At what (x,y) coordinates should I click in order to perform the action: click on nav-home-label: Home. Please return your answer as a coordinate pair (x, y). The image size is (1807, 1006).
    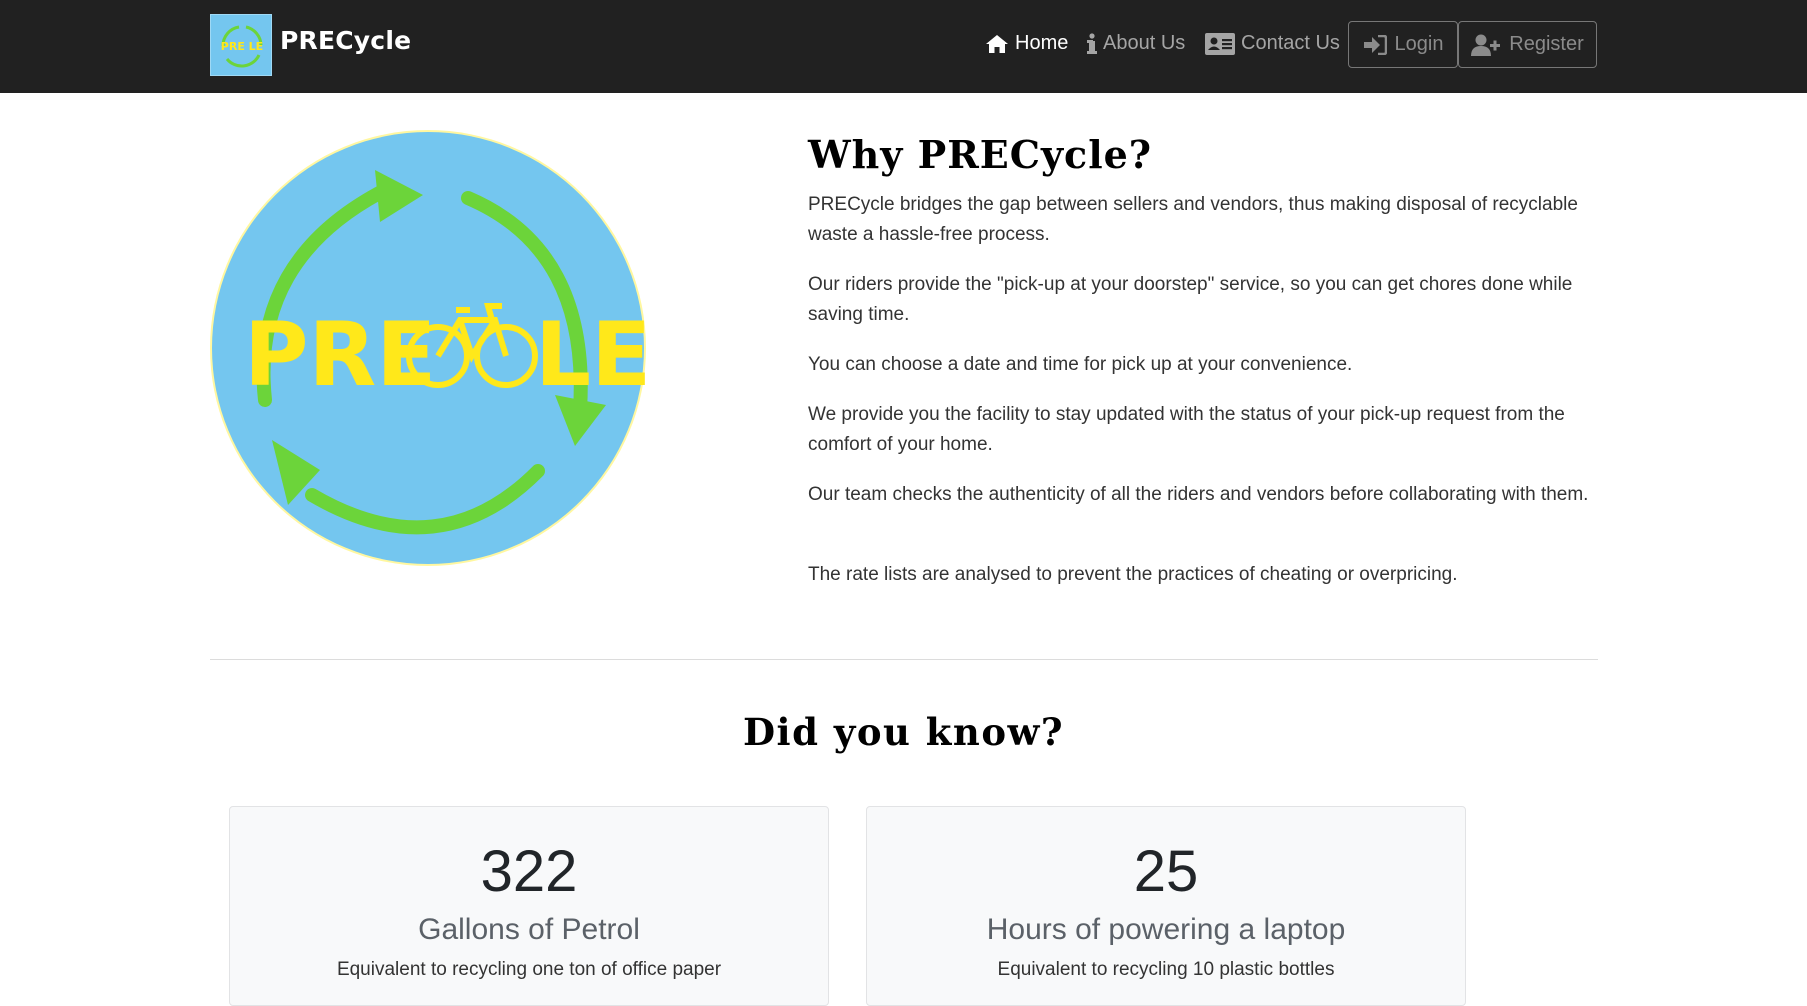
    Looking at the image, I should click on (1042, 43).